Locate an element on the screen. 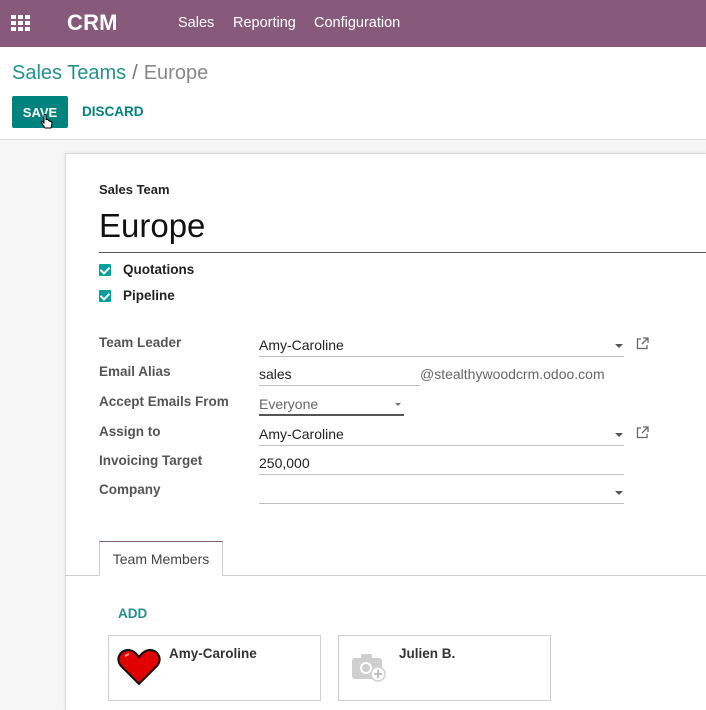 This screenshot has width=706, height=710. assign-to-field: Amy-Caroline is located at coordinates (441, 434).